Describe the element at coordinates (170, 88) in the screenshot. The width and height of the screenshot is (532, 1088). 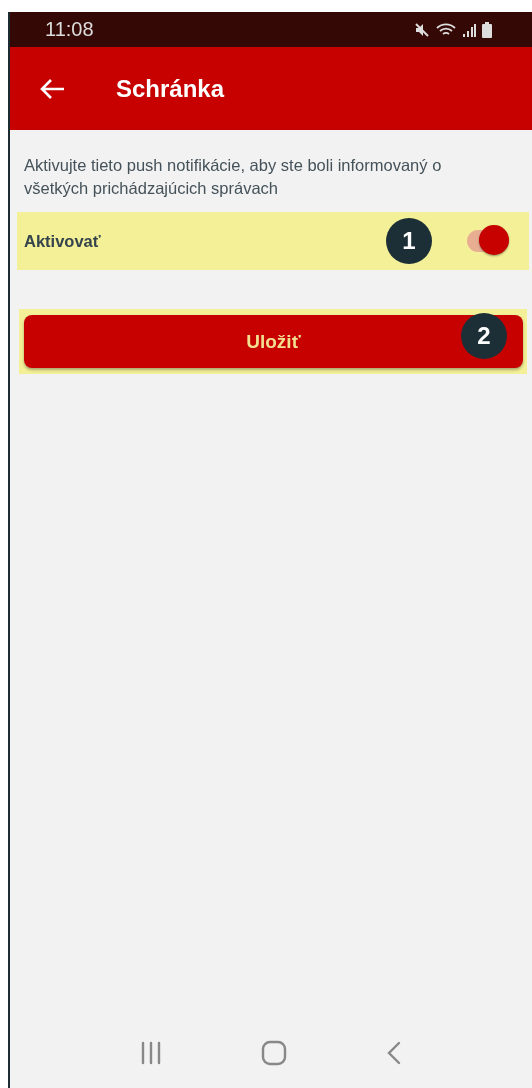
I see `screen-title: Schránka` at that location.